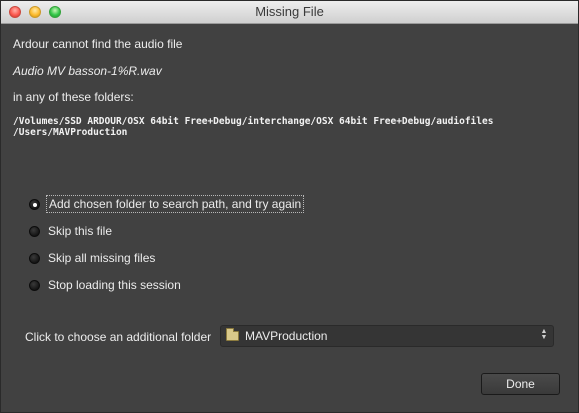  What do you see at coordinates (286, 336) in the screenshot?
I see `folder-chooser-value: MAVProduction` at bounding box center [286, 336].